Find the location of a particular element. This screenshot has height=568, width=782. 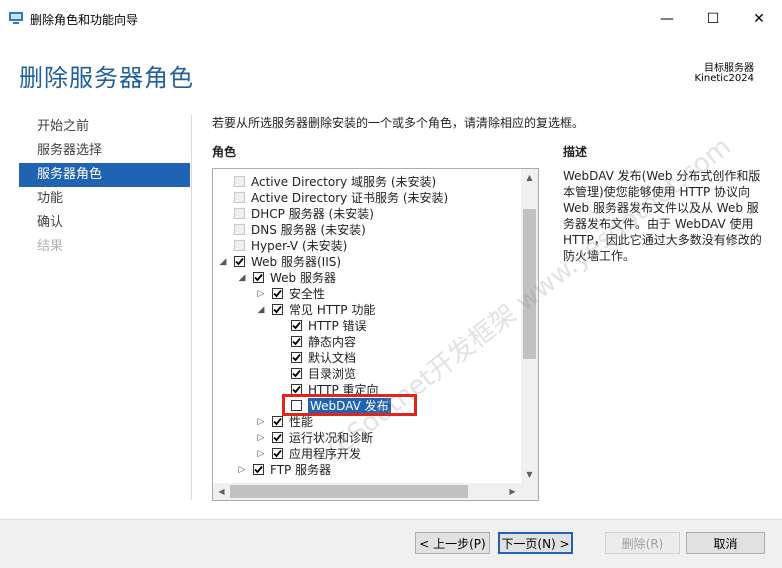

nav-item-features: 功能 is located at coordinates (104, 199).